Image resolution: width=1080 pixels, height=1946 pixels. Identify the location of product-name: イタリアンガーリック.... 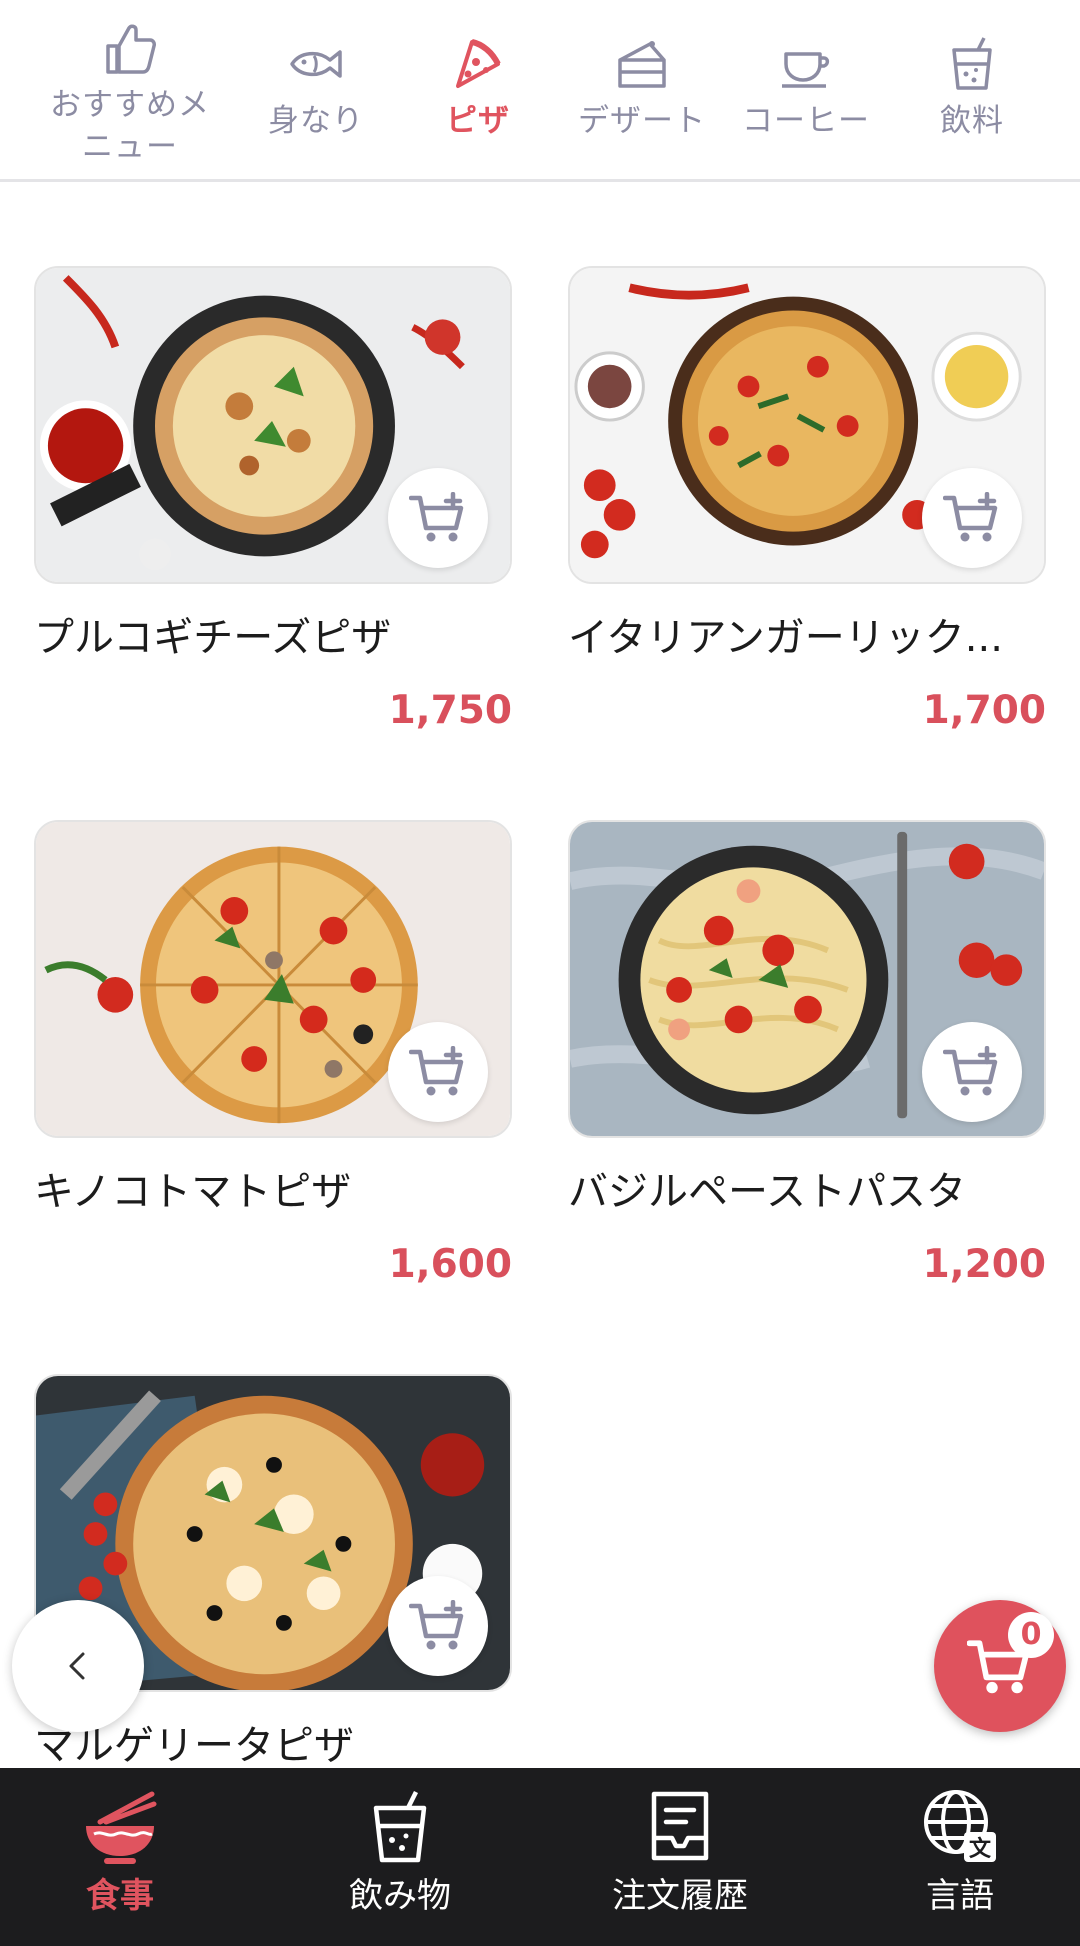
(785, 638).